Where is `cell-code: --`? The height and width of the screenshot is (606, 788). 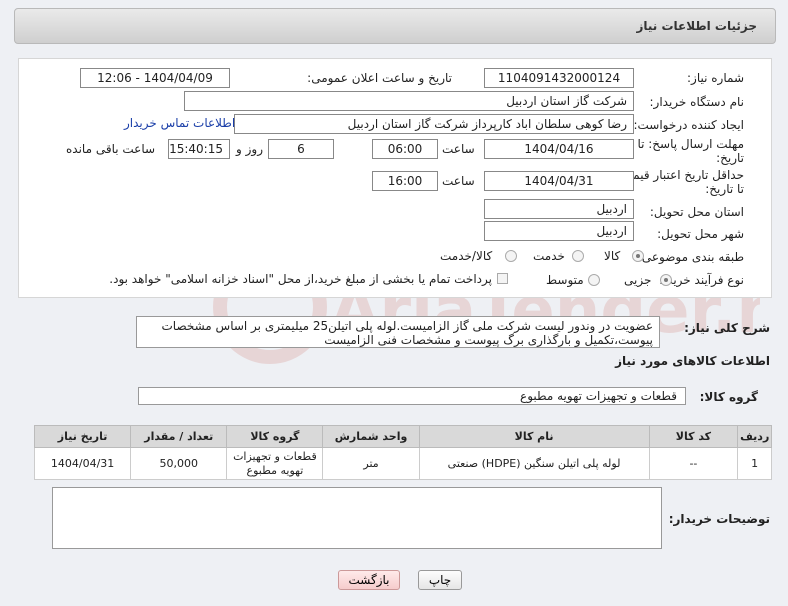 cell-code: -- is located at coordinates (693, 463).